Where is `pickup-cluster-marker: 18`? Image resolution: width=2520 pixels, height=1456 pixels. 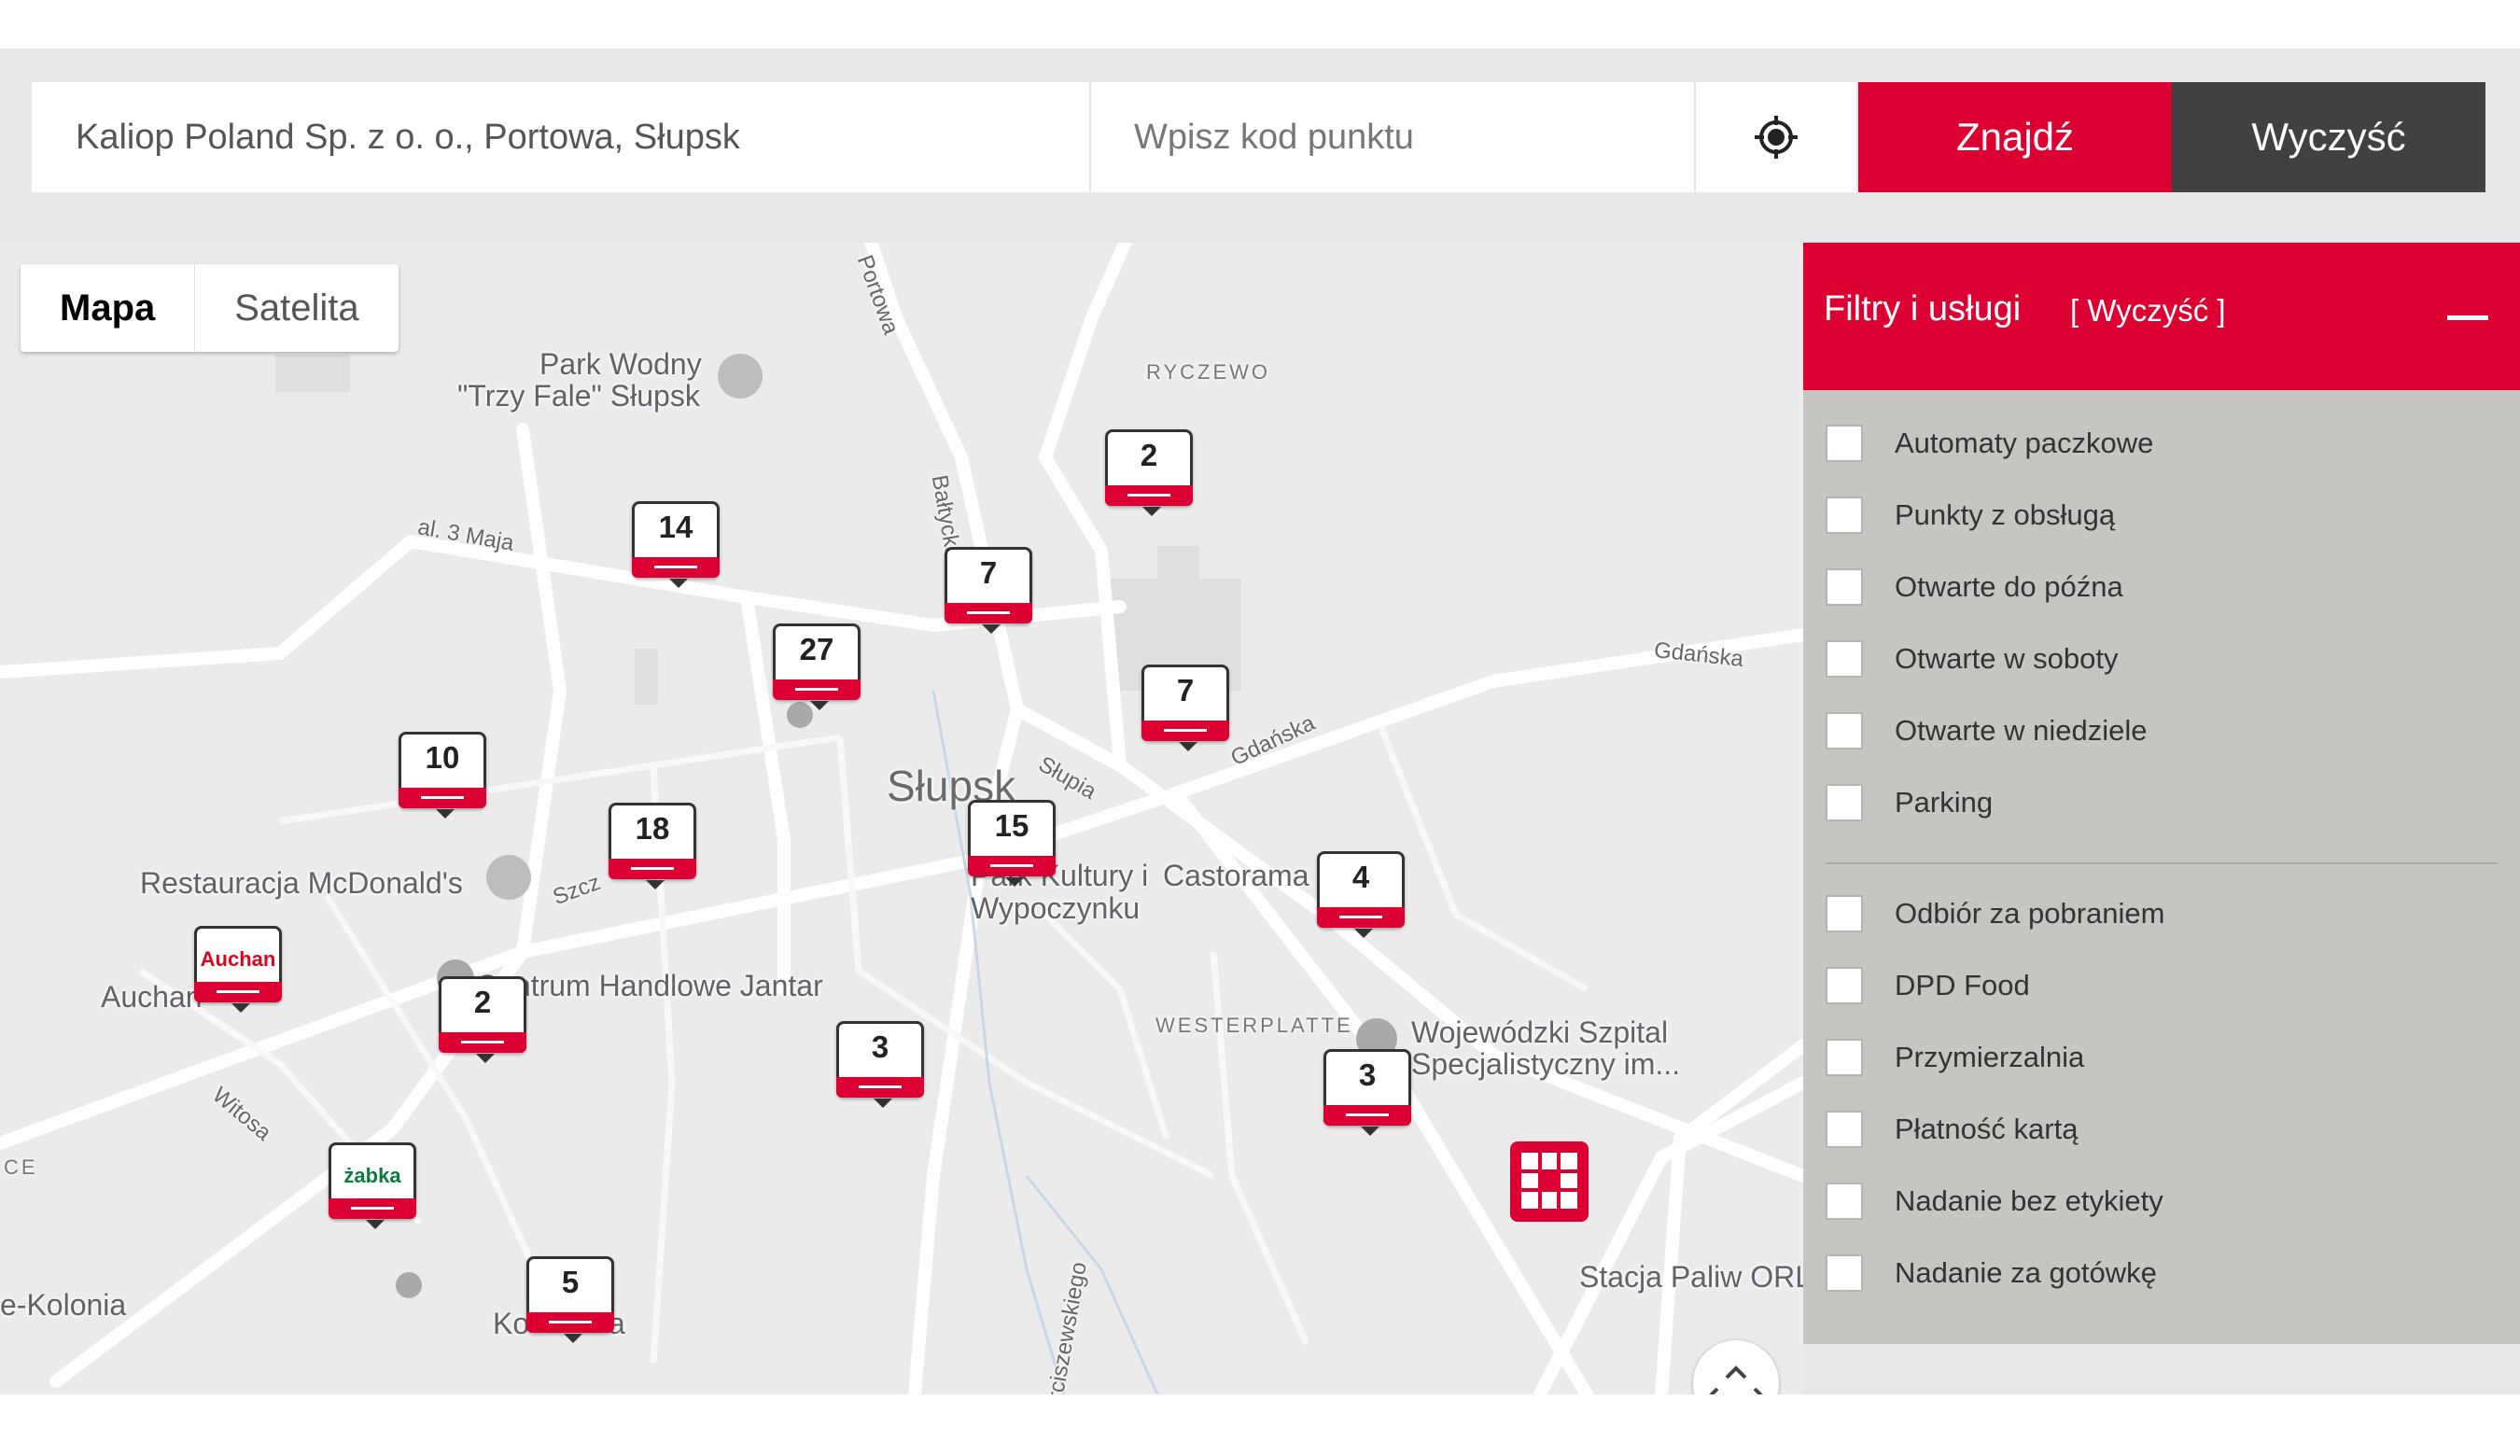
pickup-cluster-marker: 18 is located at coordinates (652, 846).